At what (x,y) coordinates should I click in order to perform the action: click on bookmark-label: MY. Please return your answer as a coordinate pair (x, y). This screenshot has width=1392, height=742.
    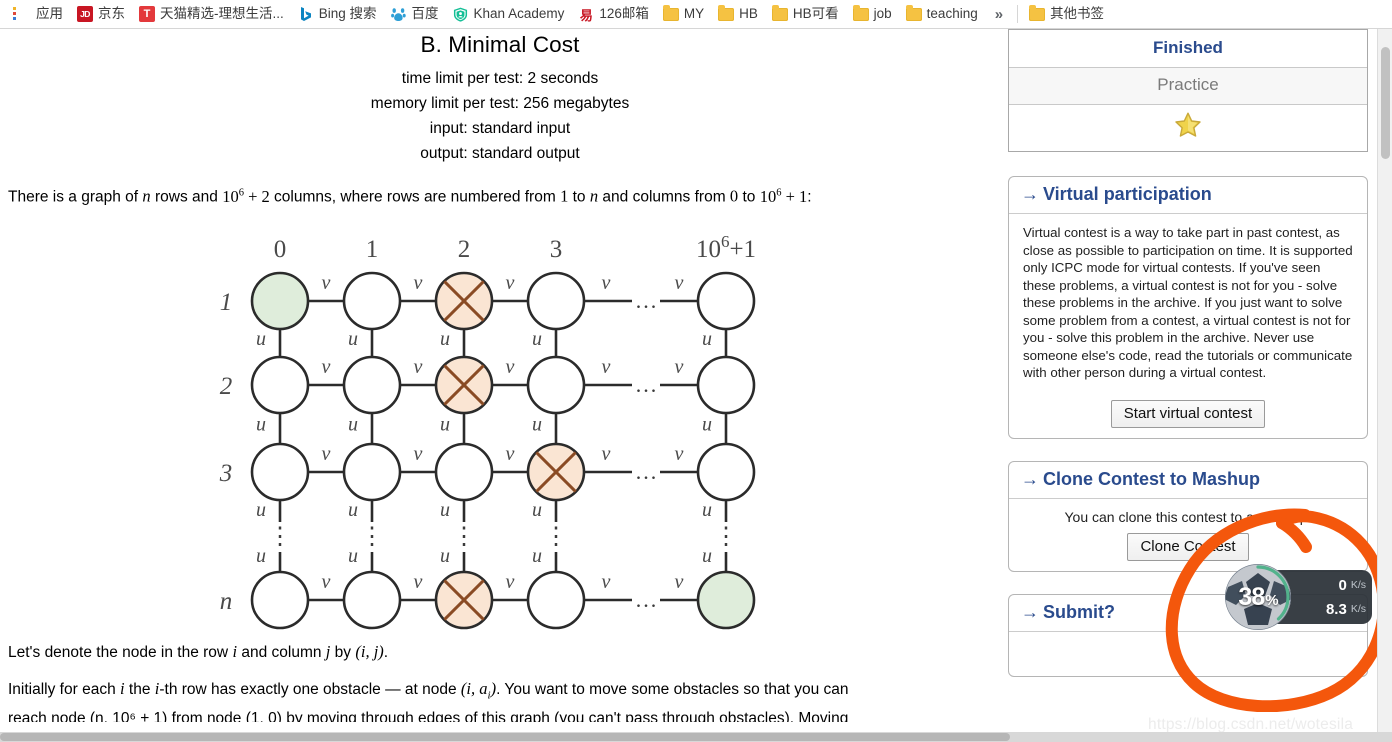
    Looking at the image, I should click on (694, 14).